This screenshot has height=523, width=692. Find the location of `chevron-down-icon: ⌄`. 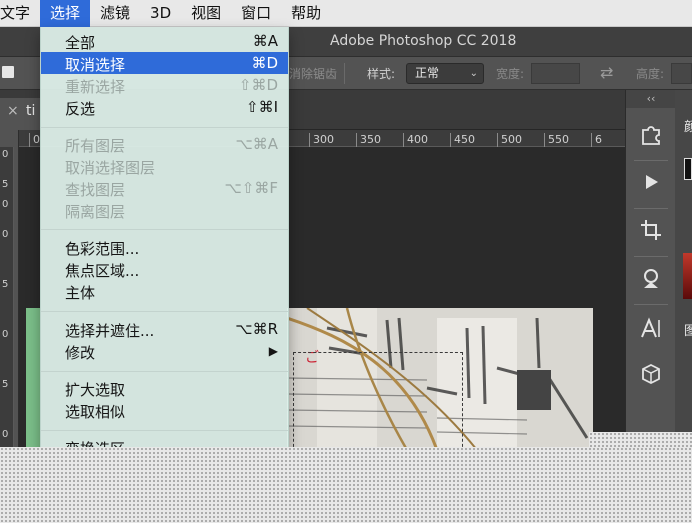

chevron-down-icon: ⌄ is located at coordinates (473, 73).